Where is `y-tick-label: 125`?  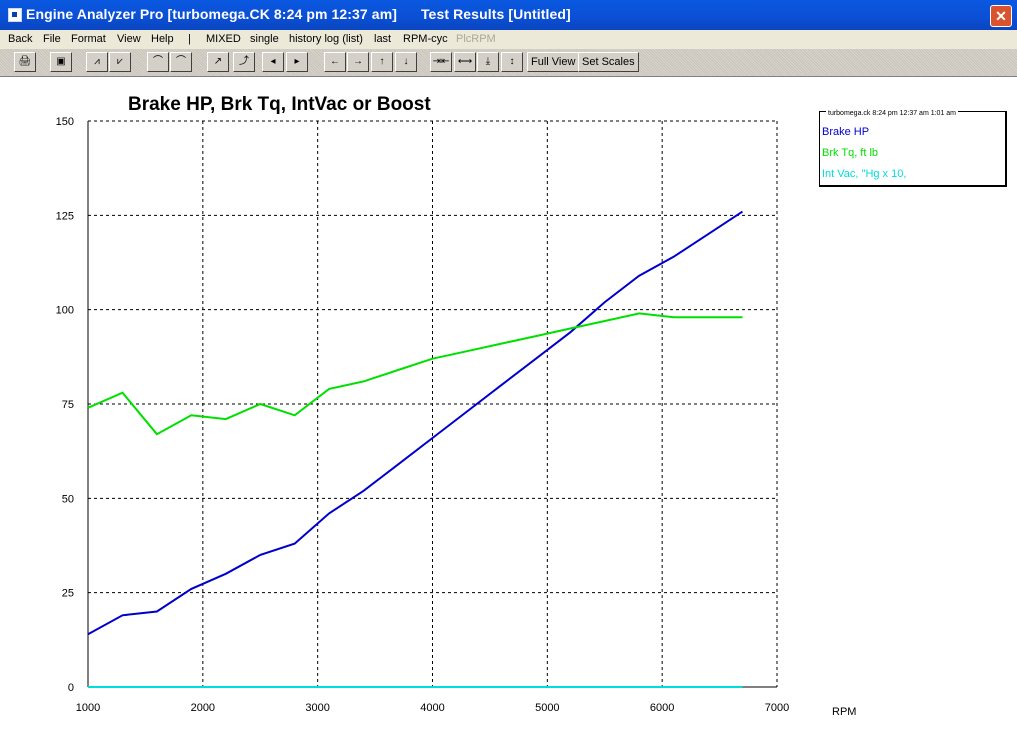 y-tick-label: 125 is located at coordinates (65, 216).